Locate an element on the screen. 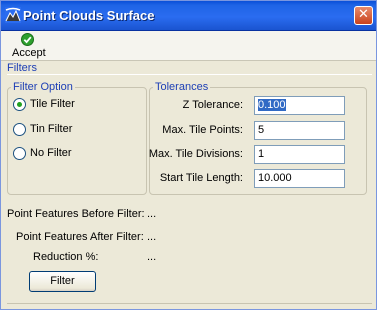 The image size is (377, 310). window-title: Point Clouds Surface is located at coordinates (89, 15).